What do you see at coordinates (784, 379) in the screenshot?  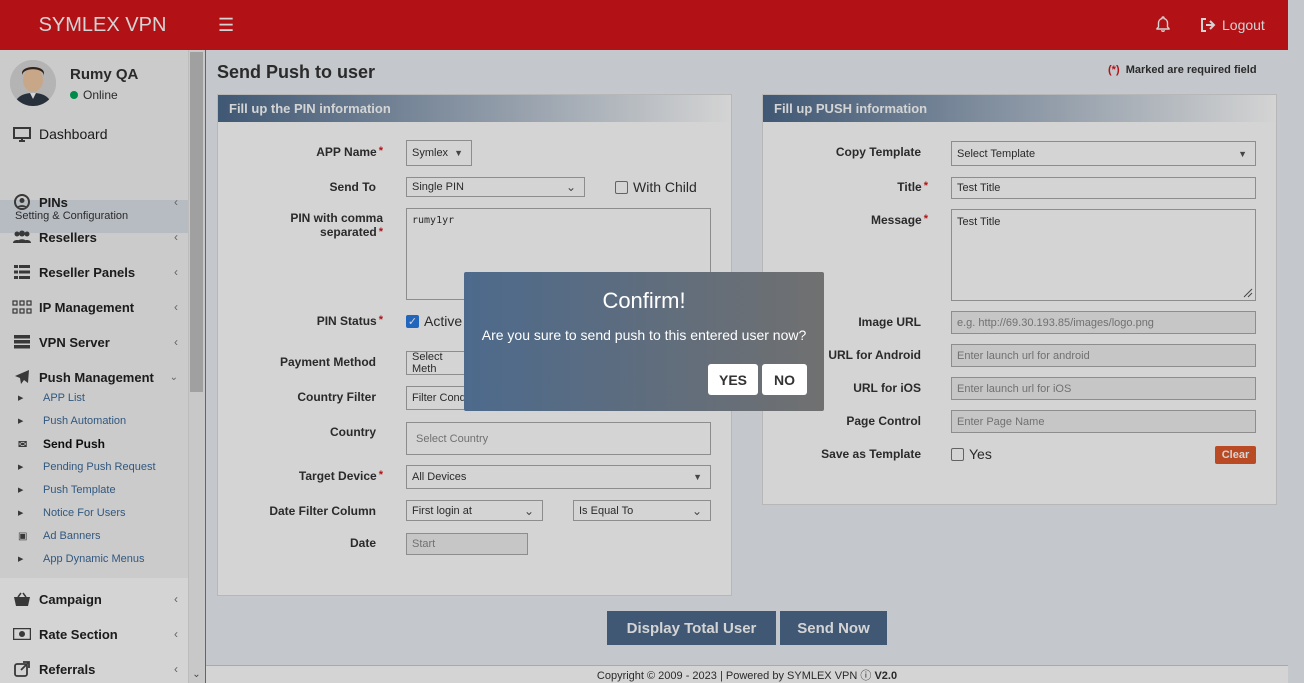 I see `dialog-no-button: NO` at bounding box center [784, 379].